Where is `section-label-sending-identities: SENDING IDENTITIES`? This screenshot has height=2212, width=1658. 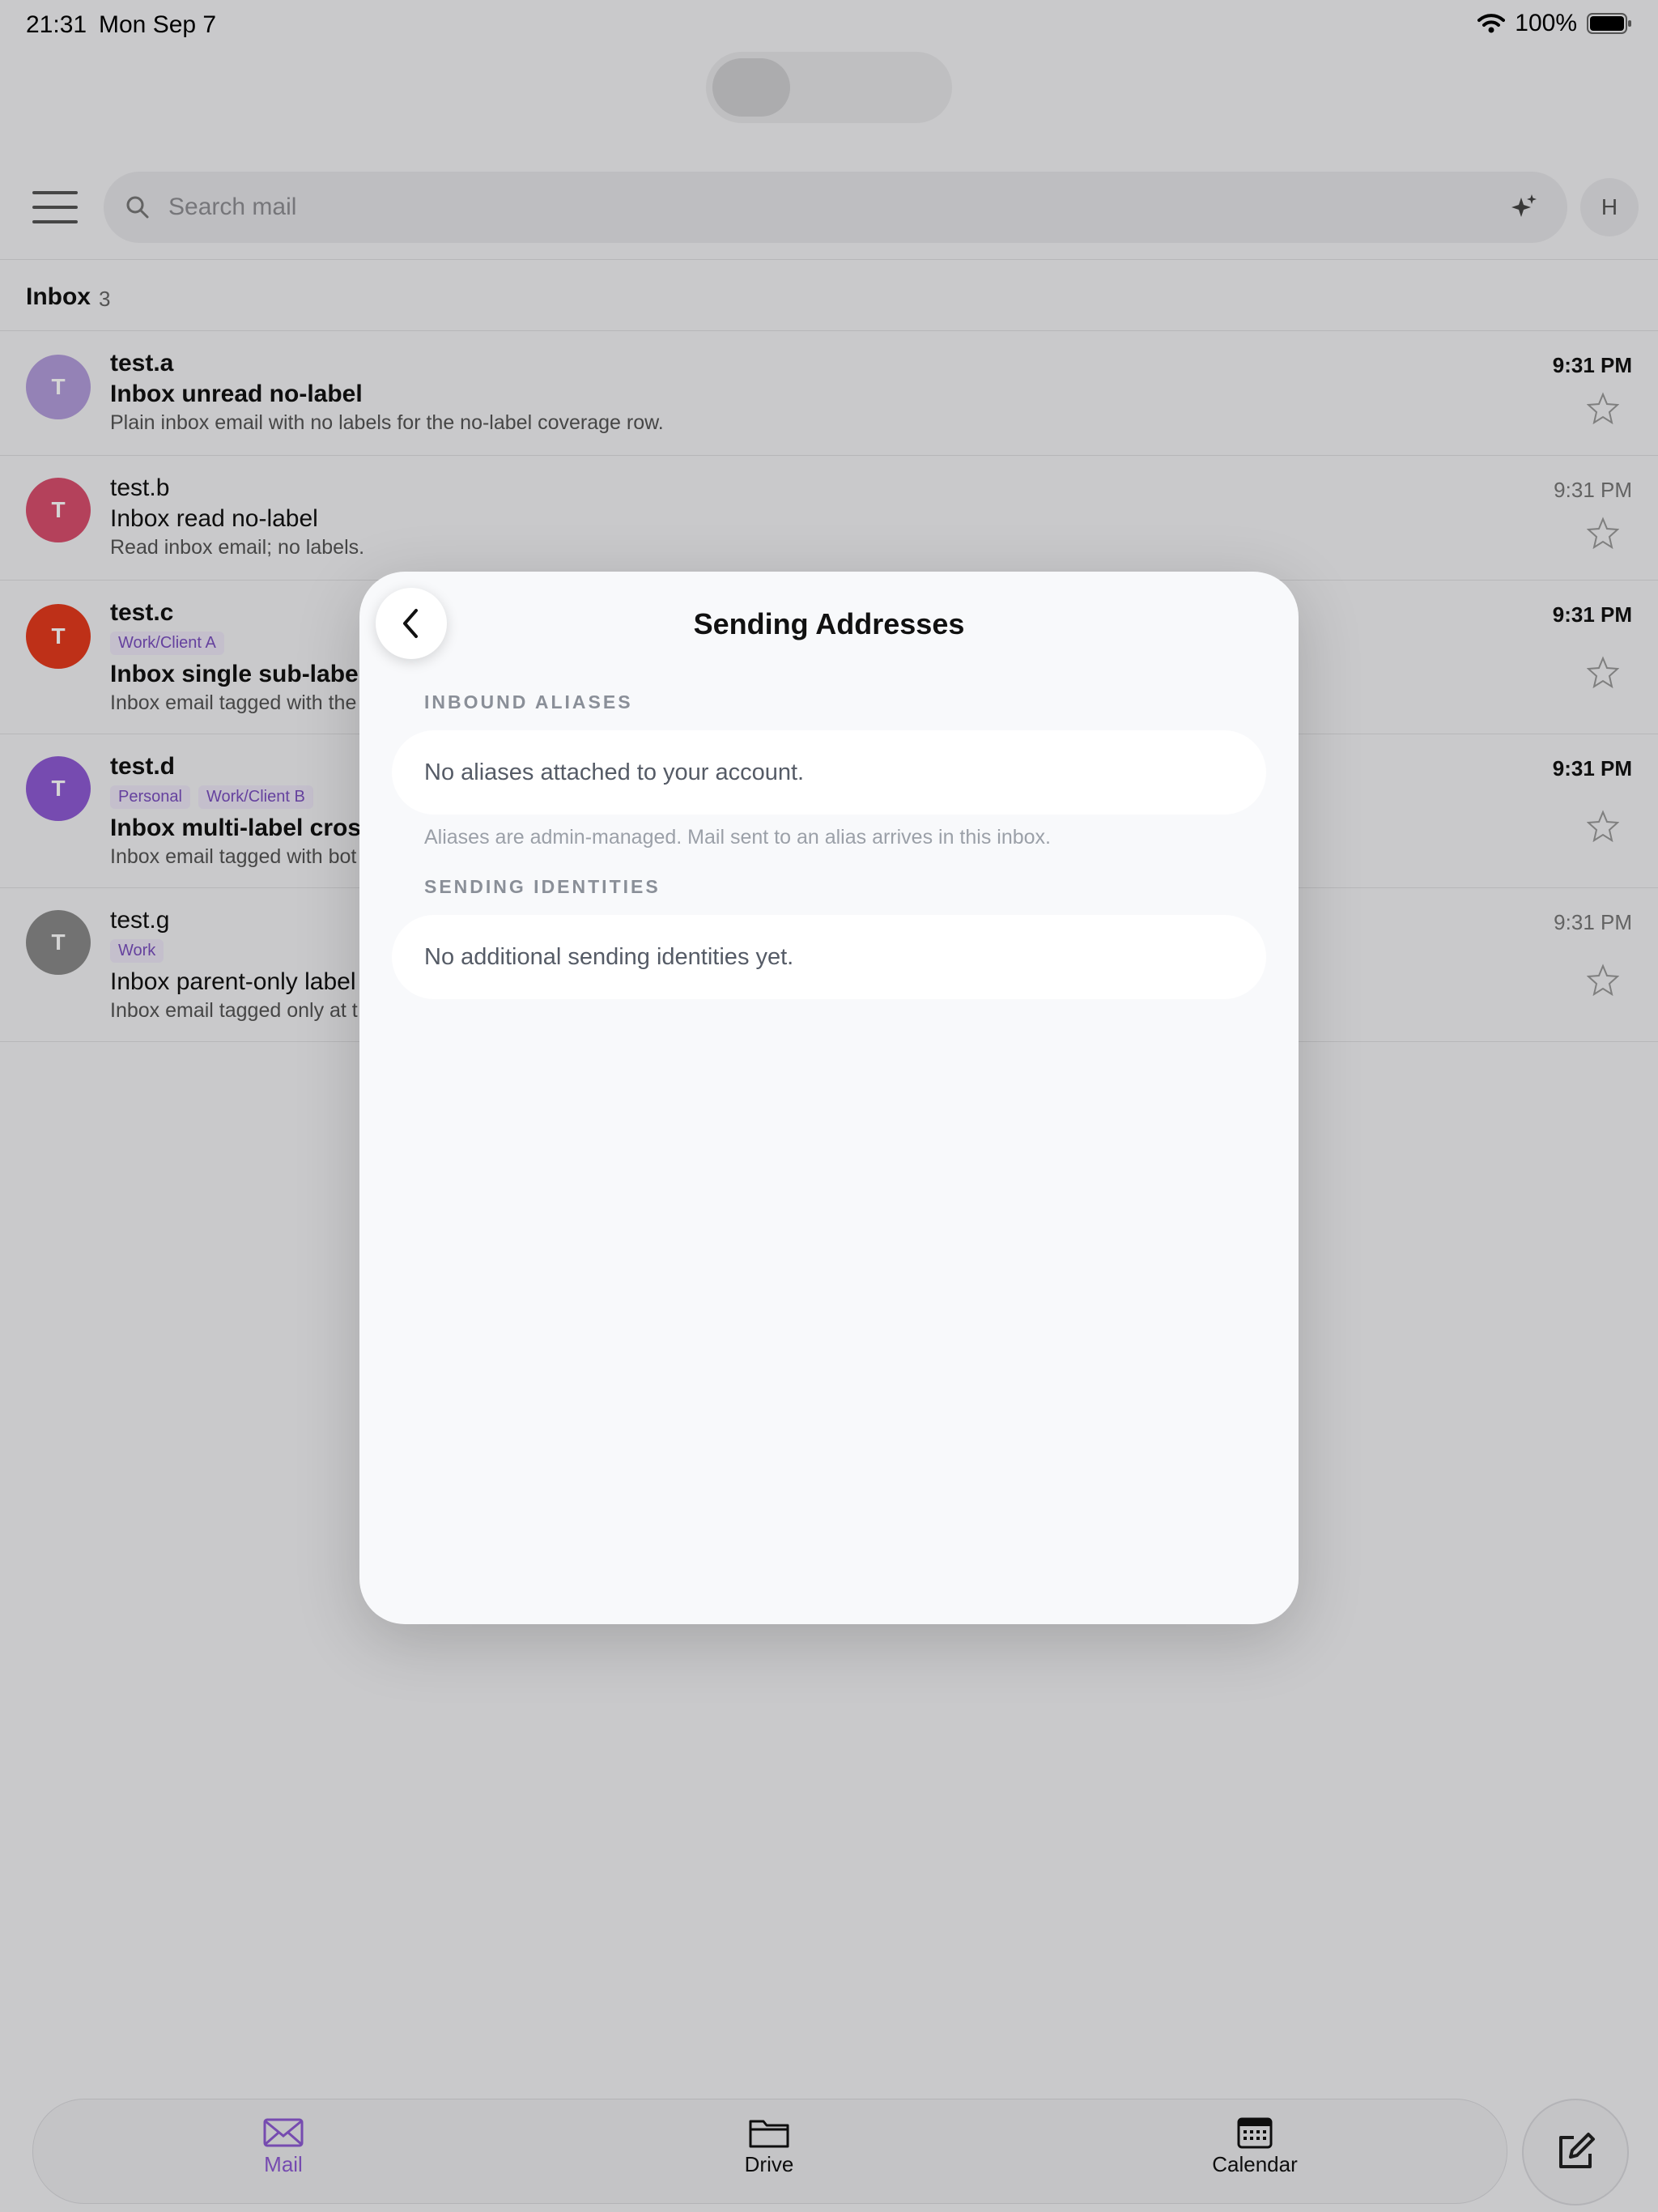
section-label-sending-identities: SENDING IDENTITIES is located at coordinates (542, 886).